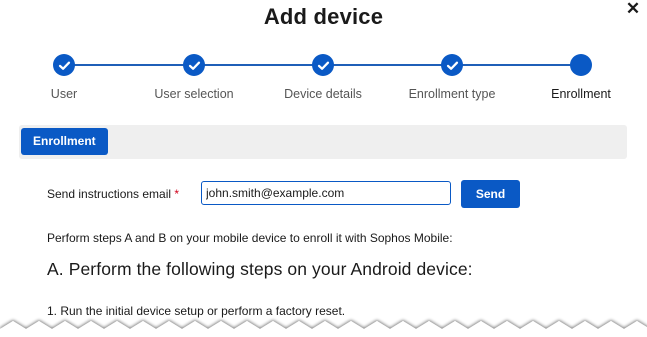  I want to click on step-enrollment-type-dot, so click(452, 65).